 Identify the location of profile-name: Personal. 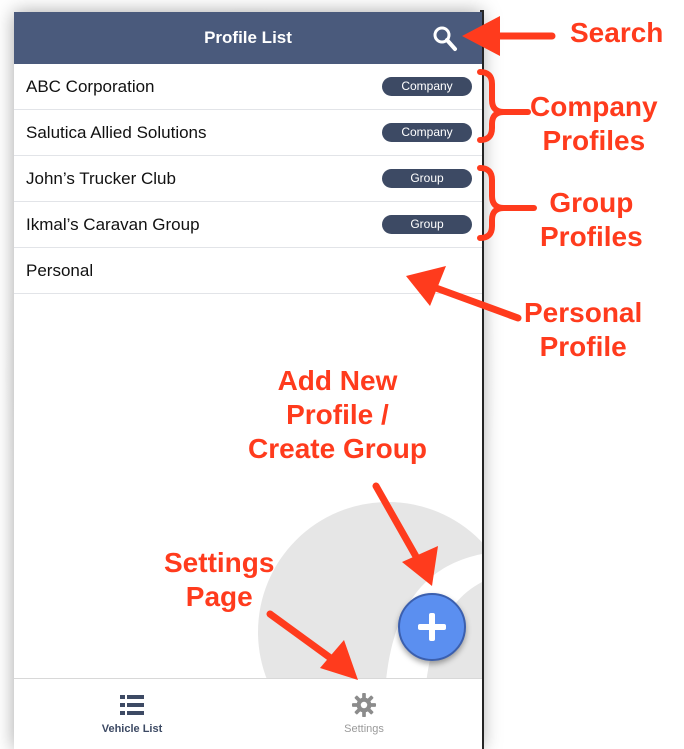
(60, 270).